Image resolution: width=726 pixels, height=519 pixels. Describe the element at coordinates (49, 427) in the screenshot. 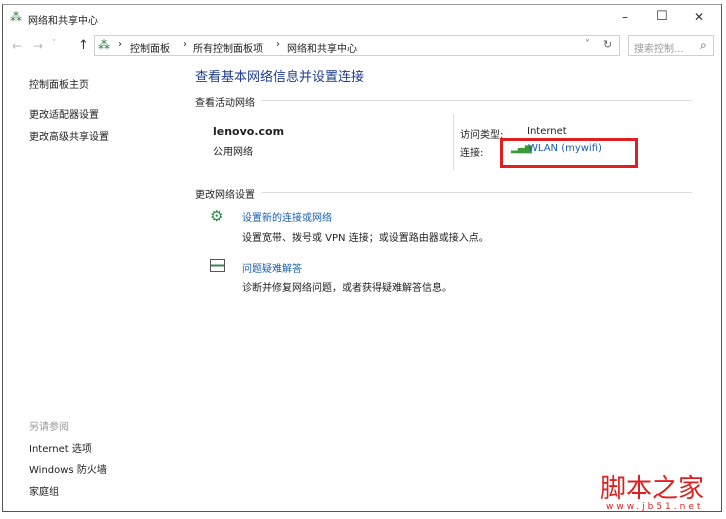

I see `see-also-label: 另请参阅` at that location.